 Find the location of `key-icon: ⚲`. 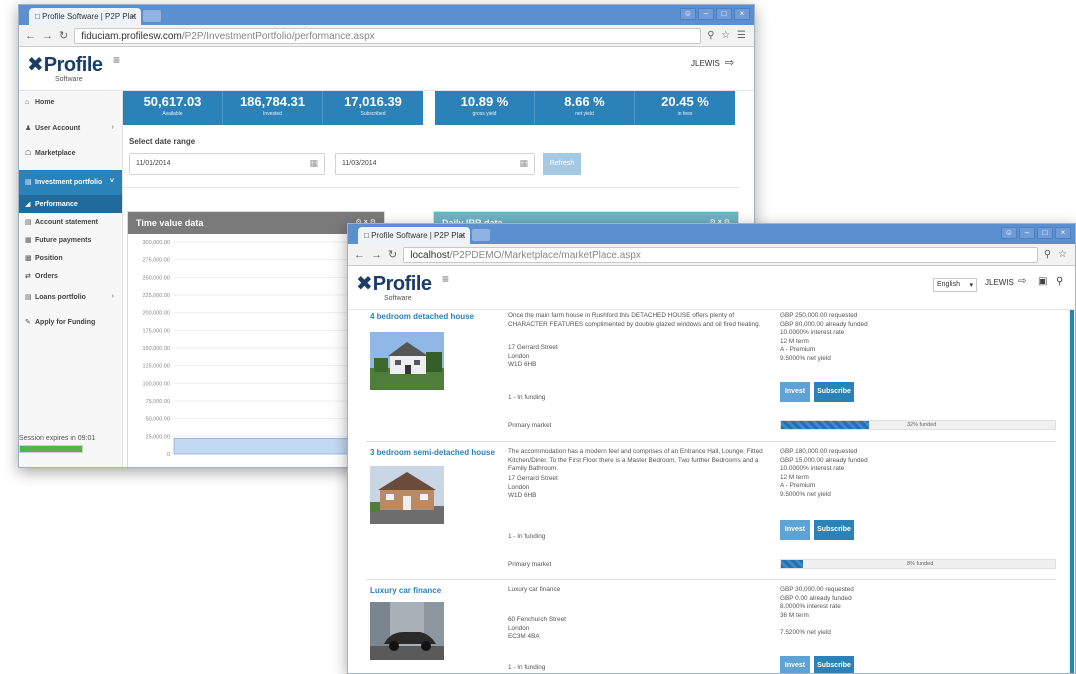

key-icon: ⚲ is located at coordinates (1059, 281).